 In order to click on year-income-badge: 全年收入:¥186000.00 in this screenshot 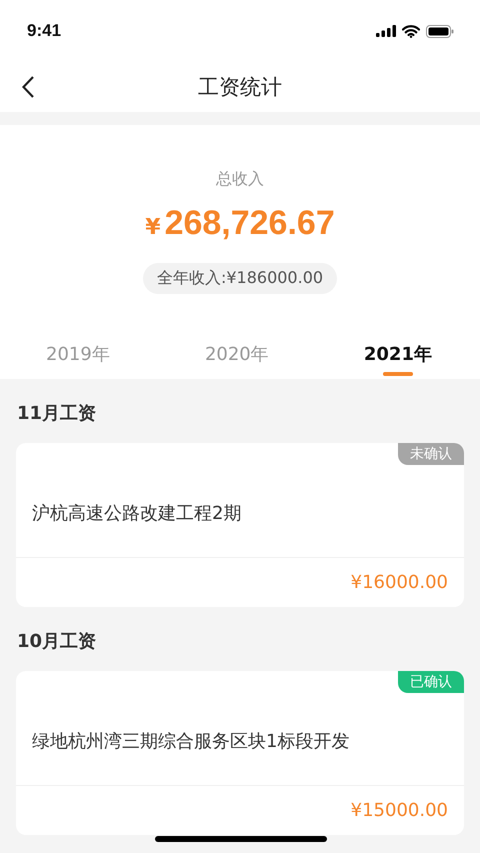, I will do `click(240, 278)`.